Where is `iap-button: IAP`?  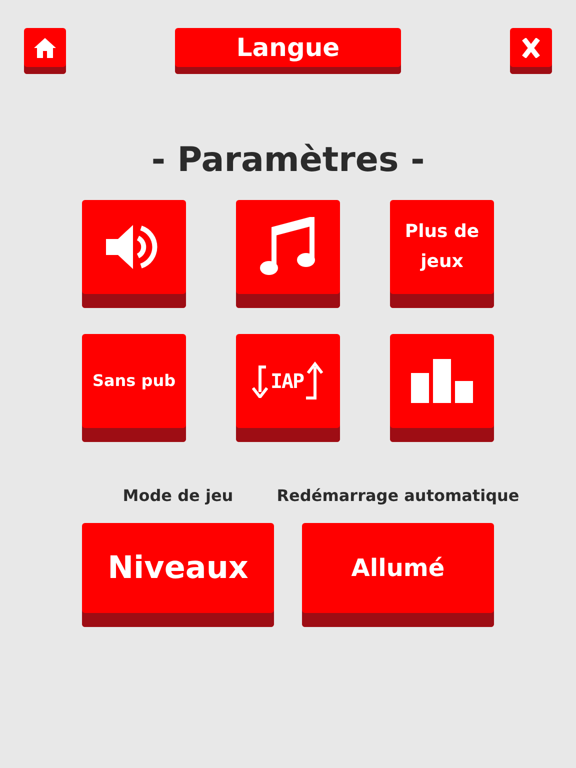 iap-button: IAP is located at coordinates (288, 388).